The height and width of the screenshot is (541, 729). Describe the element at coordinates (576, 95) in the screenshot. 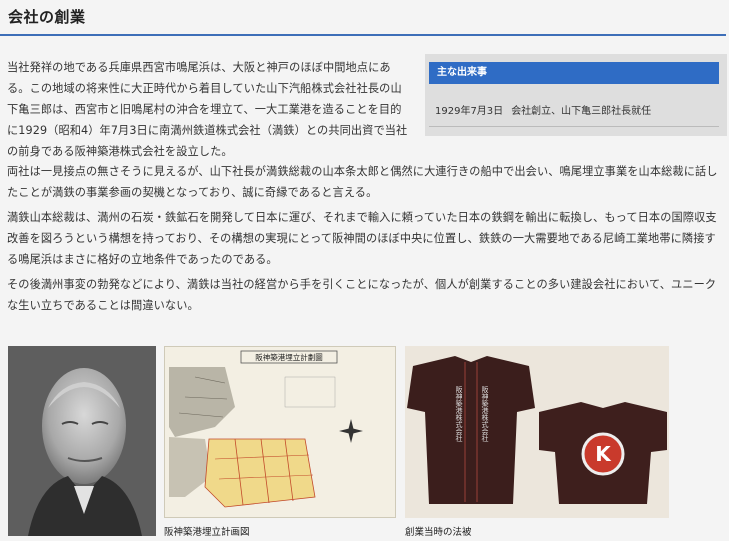

I see `events-box: 主な出来事 1929年7月3日 会社創立、山下亀三郎社長就任` at that location.